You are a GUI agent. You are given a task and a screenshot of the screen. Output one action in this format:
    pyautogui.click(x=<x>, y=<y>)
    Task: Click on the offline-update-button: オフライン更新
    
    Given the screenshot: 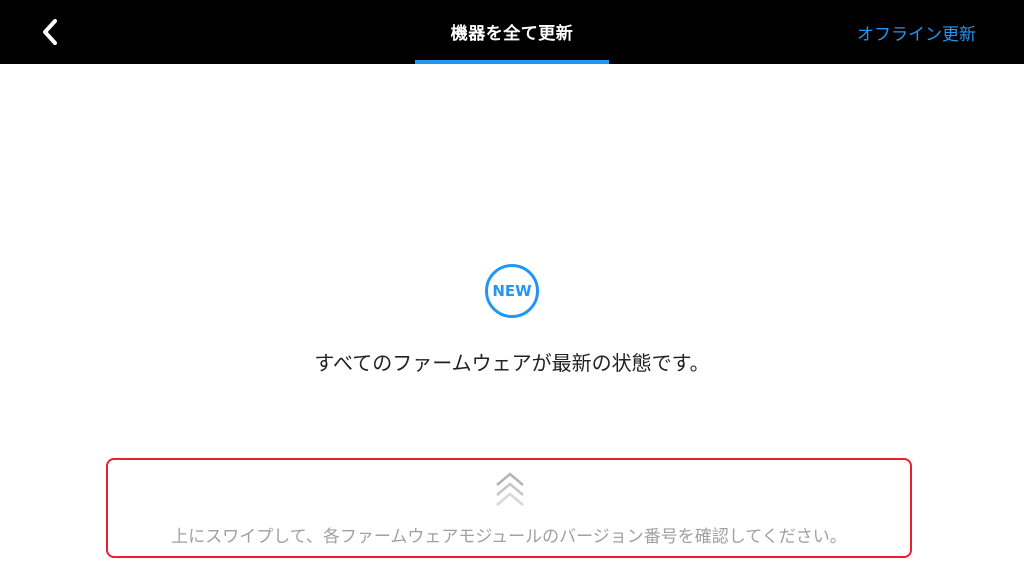 What is the action you would take?
    pyautogui.click(x=916, y=32)
    